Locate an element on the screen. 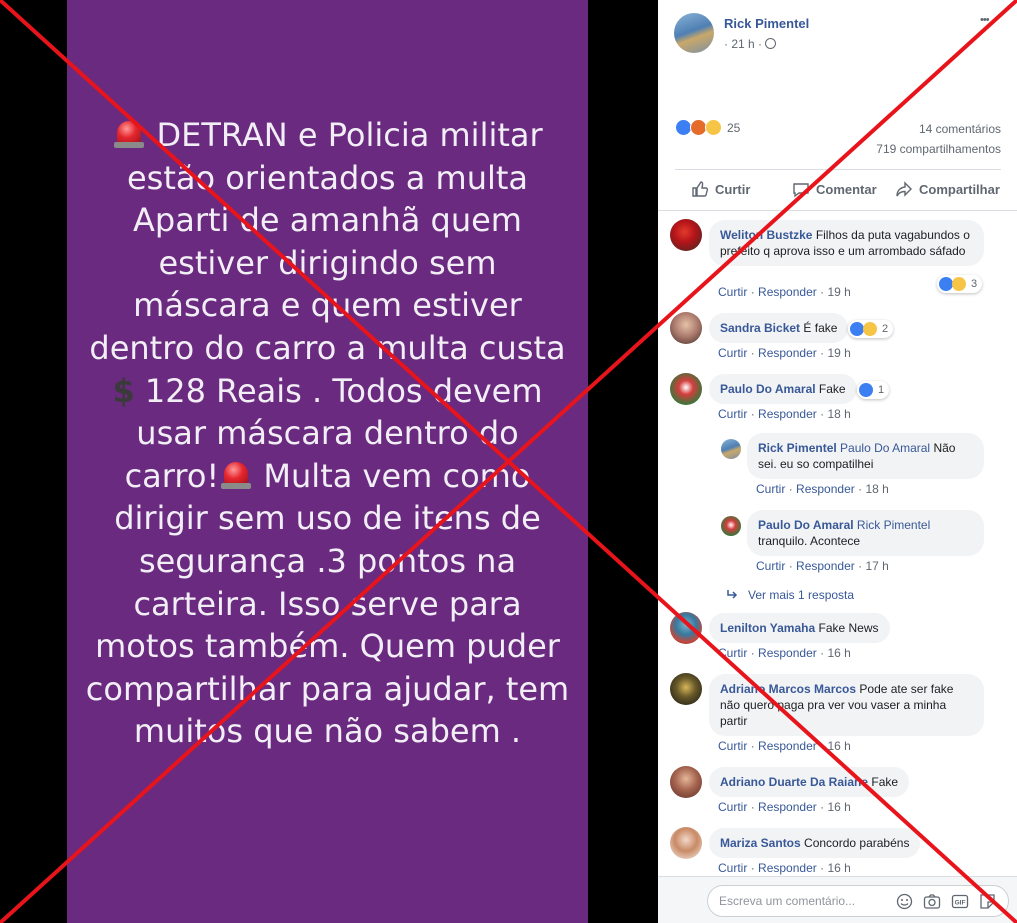  commenter-name: Lenilton Yamaha is located at coordinates (767, 628).